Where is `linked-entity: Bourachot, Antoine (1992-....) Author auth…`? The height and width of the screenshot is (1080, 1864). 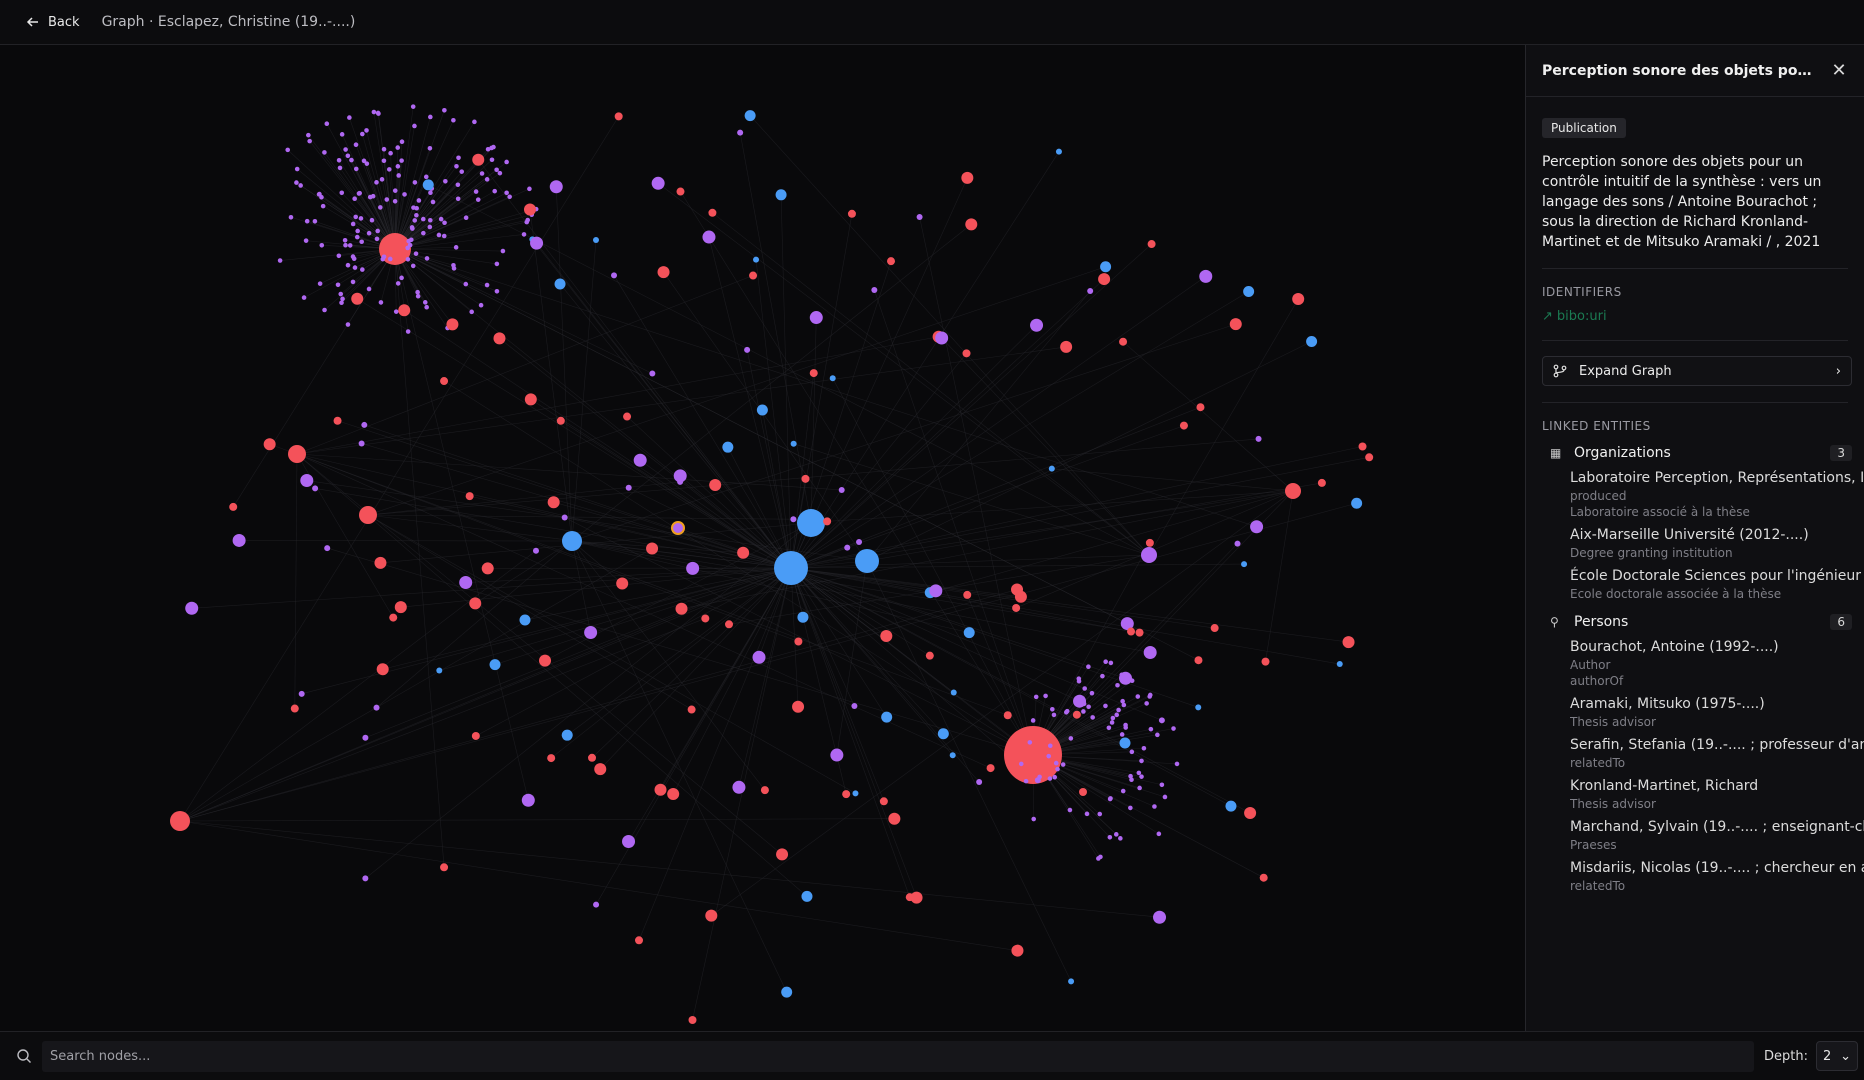 linked-entity: Bourachot, Antoine (1992-....) Author auth… is located at coordinates (1717, 663).